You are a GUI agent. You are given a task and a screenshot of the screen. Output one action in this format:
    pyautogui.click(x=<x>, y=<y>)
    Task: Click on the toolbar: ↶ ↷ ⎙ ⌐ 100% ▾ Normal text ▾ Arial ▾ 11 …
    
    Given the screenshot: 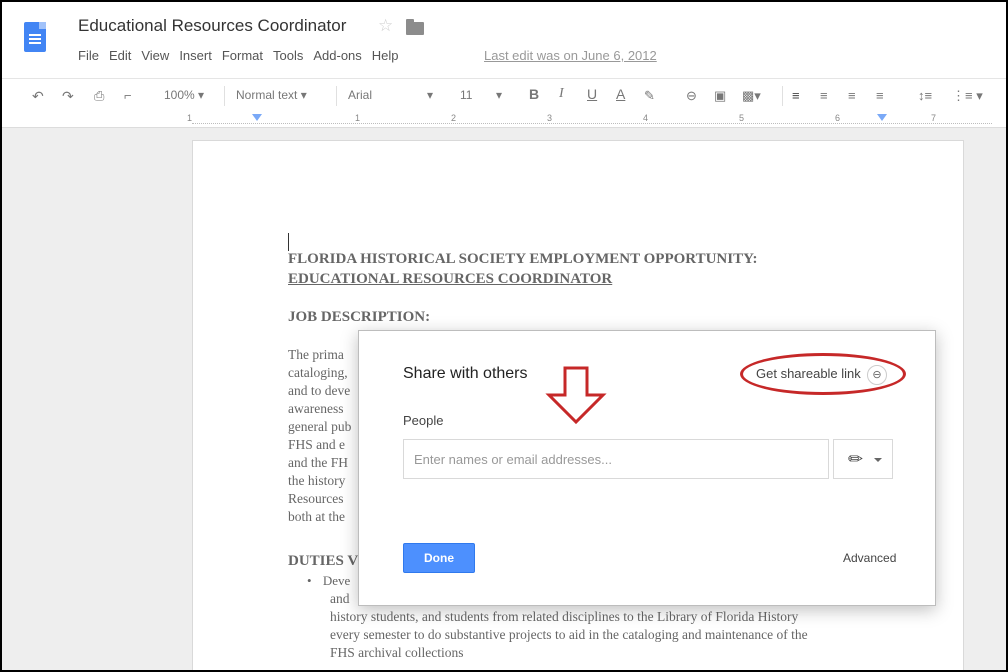 What is the action you would take?
    pyautogui.click(x=504, y=95)
    